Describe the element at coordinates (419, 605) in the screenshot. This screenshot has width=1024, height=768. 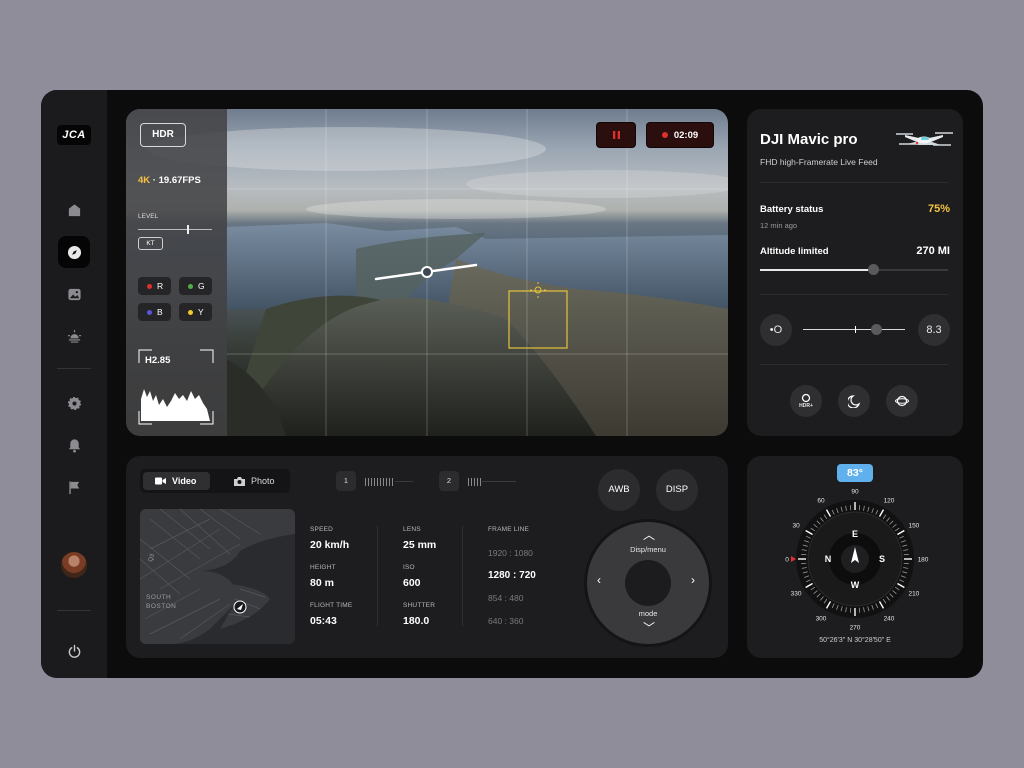
I see `shutter-label: SHUTTER` at that location.